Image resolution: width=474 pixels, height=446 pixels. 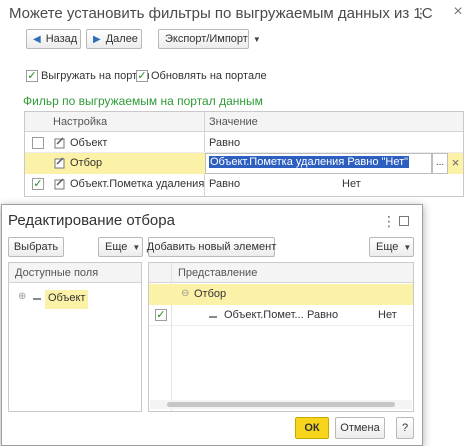 What do you see at coordinates (67, 299) in the screenshot?
I see `tree-item-object: Объект` at bounding box center [67, 299].